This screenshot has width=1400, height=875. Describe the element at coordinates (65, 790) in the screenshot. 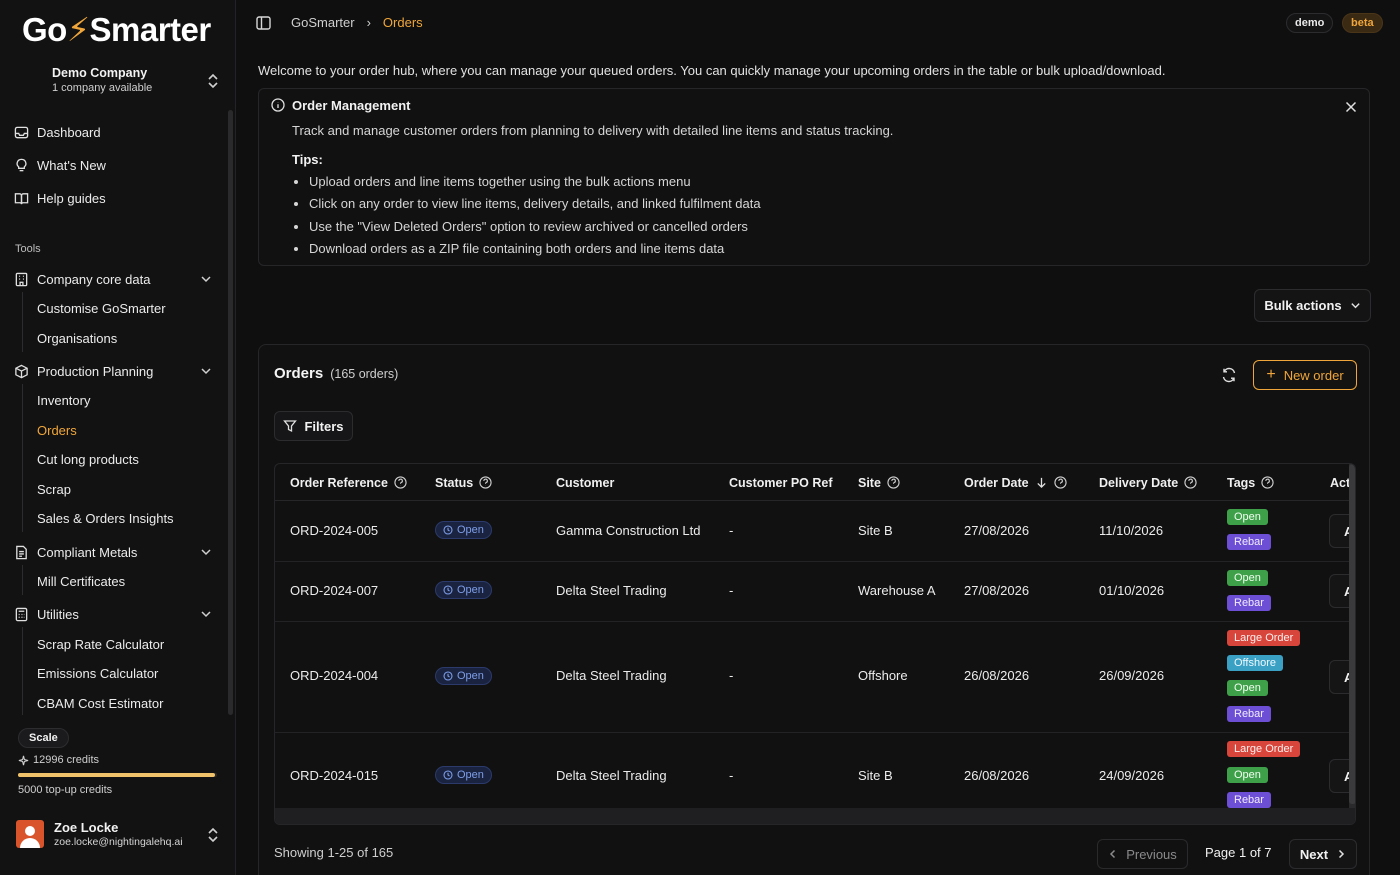

I see `topup-credits: 5000 top-up credits` at that location.